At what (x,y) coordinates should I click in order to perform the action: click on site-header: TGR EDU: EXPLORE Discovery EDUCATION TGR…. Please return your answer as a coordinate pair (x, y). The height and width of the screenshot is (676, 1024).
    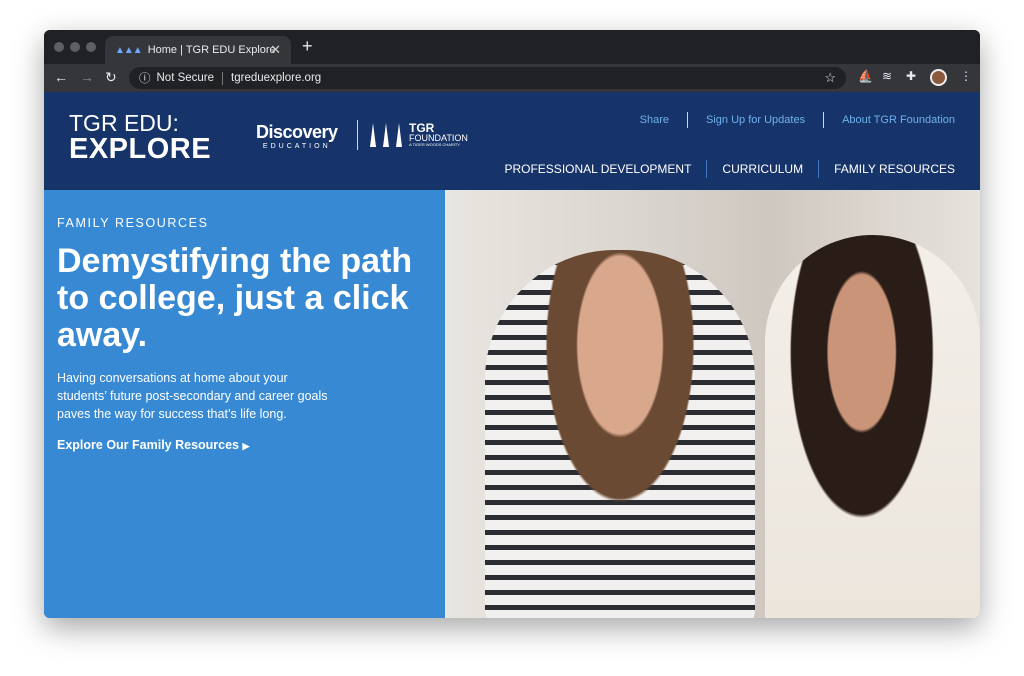
    Looking at the image, I should click on (512, 141).